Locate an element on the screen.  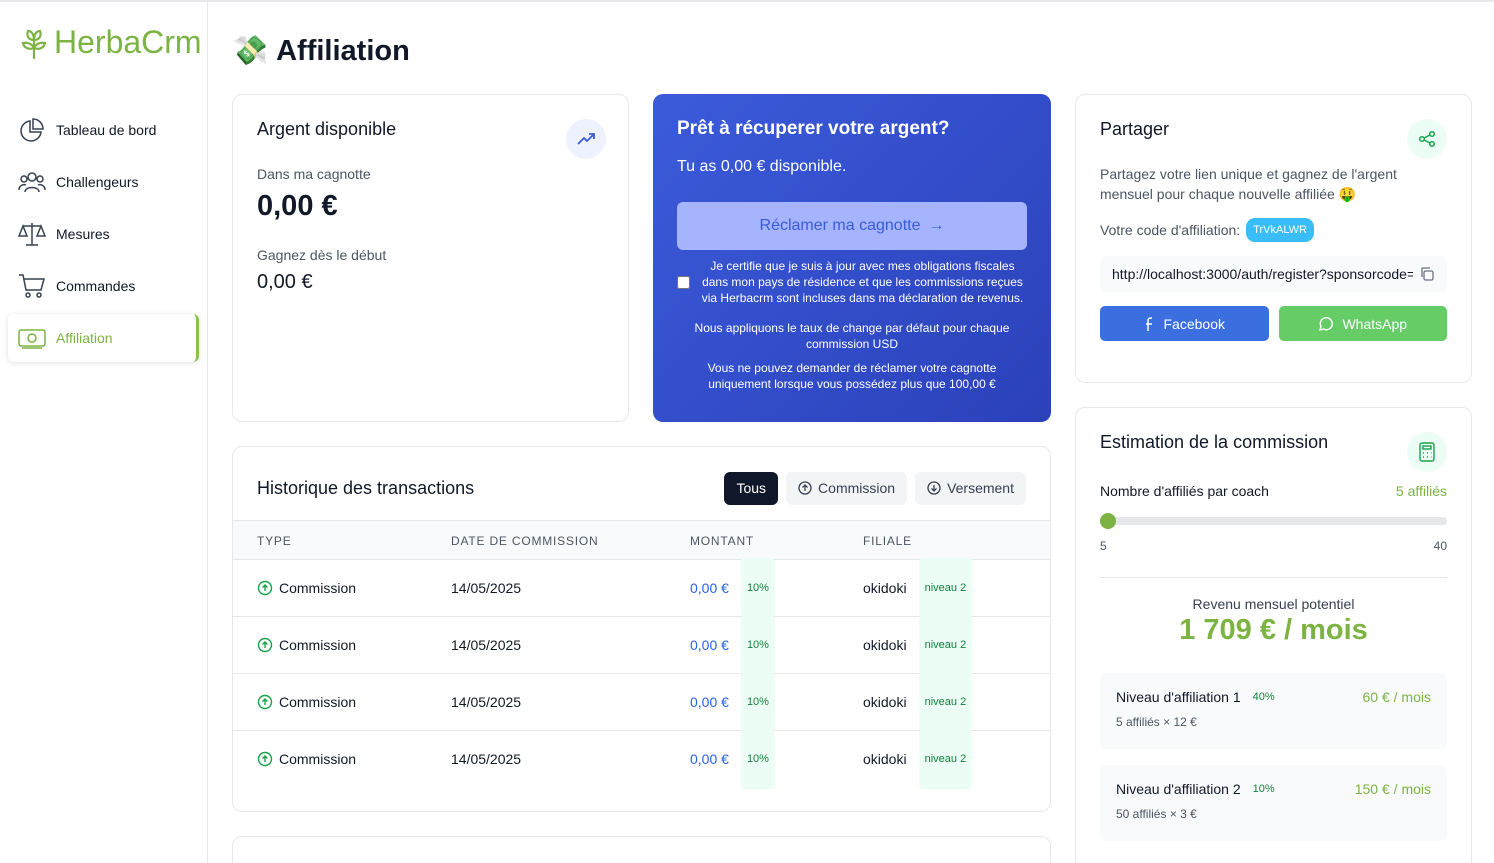
users-icon is located at coordinates (32, 182).